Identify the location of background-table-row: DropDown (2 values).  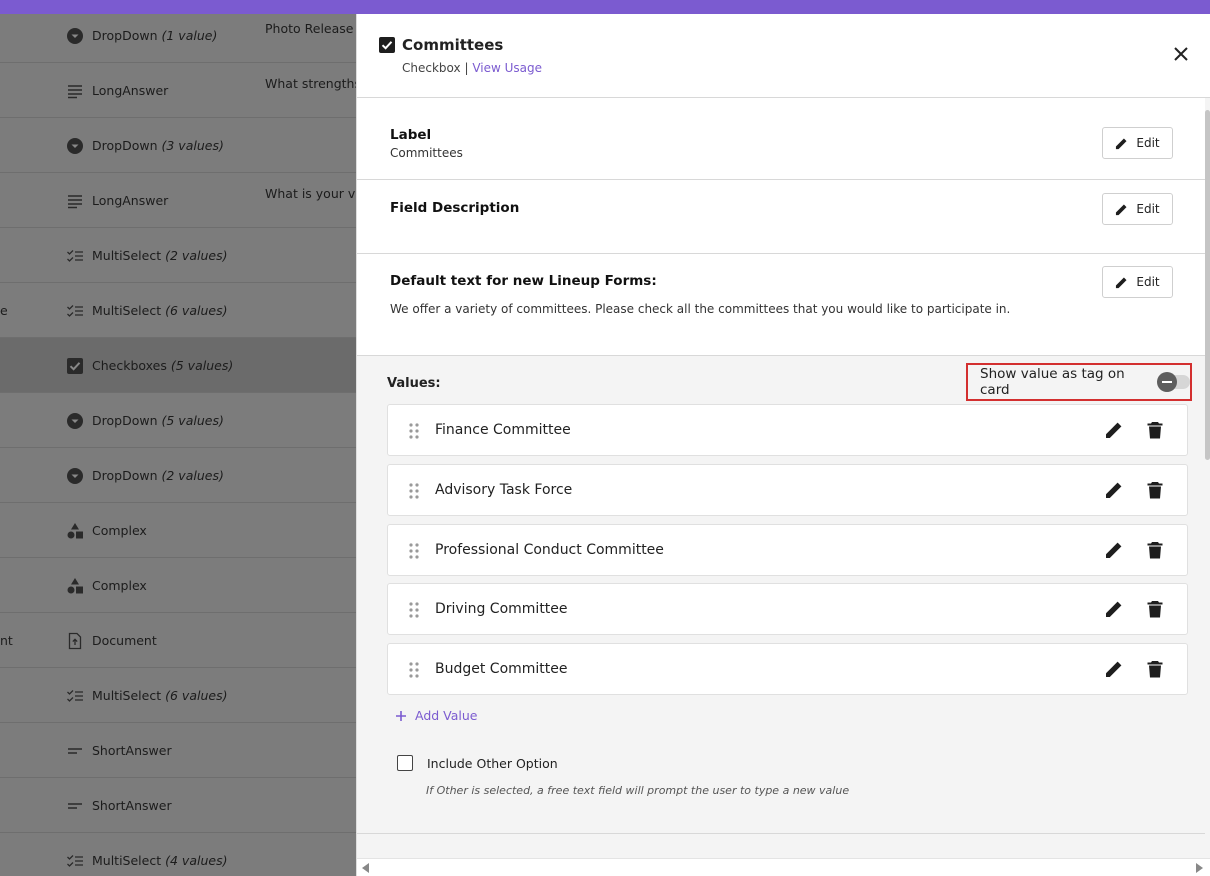
(178, 475).